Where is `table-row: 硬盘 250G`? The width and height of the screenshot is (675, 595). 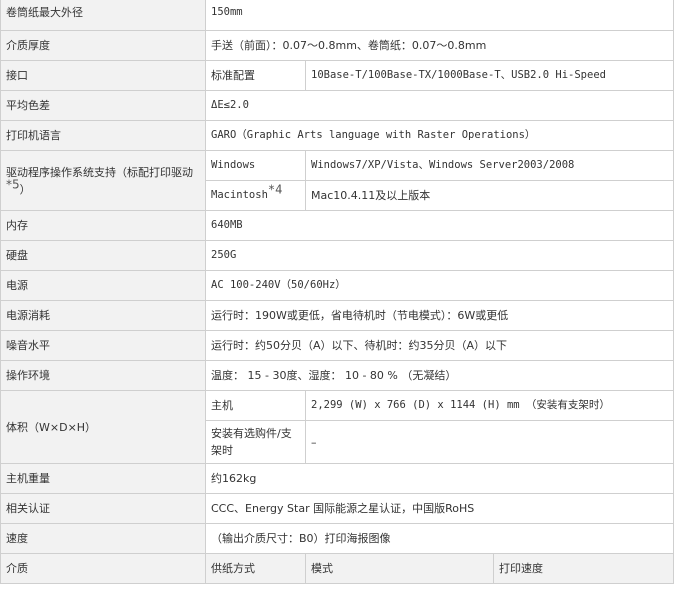
table-row: 硬盘 250G is located at coordinates (337, 255).